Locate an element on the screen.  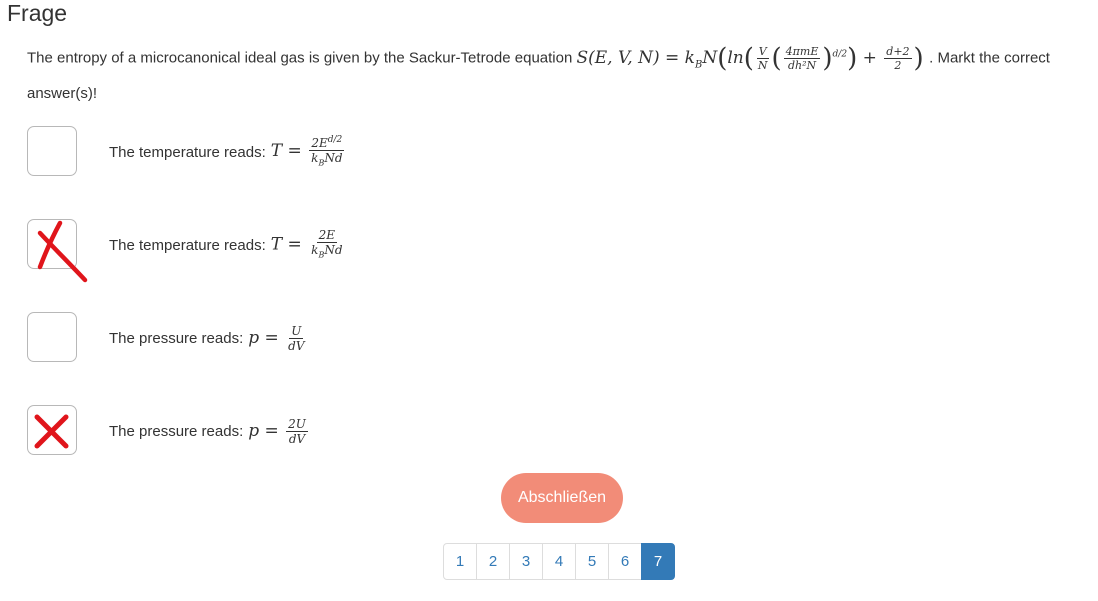
answer-formula-1: T = 2Ed/2 kBNd is located at coordinates (307, 151).